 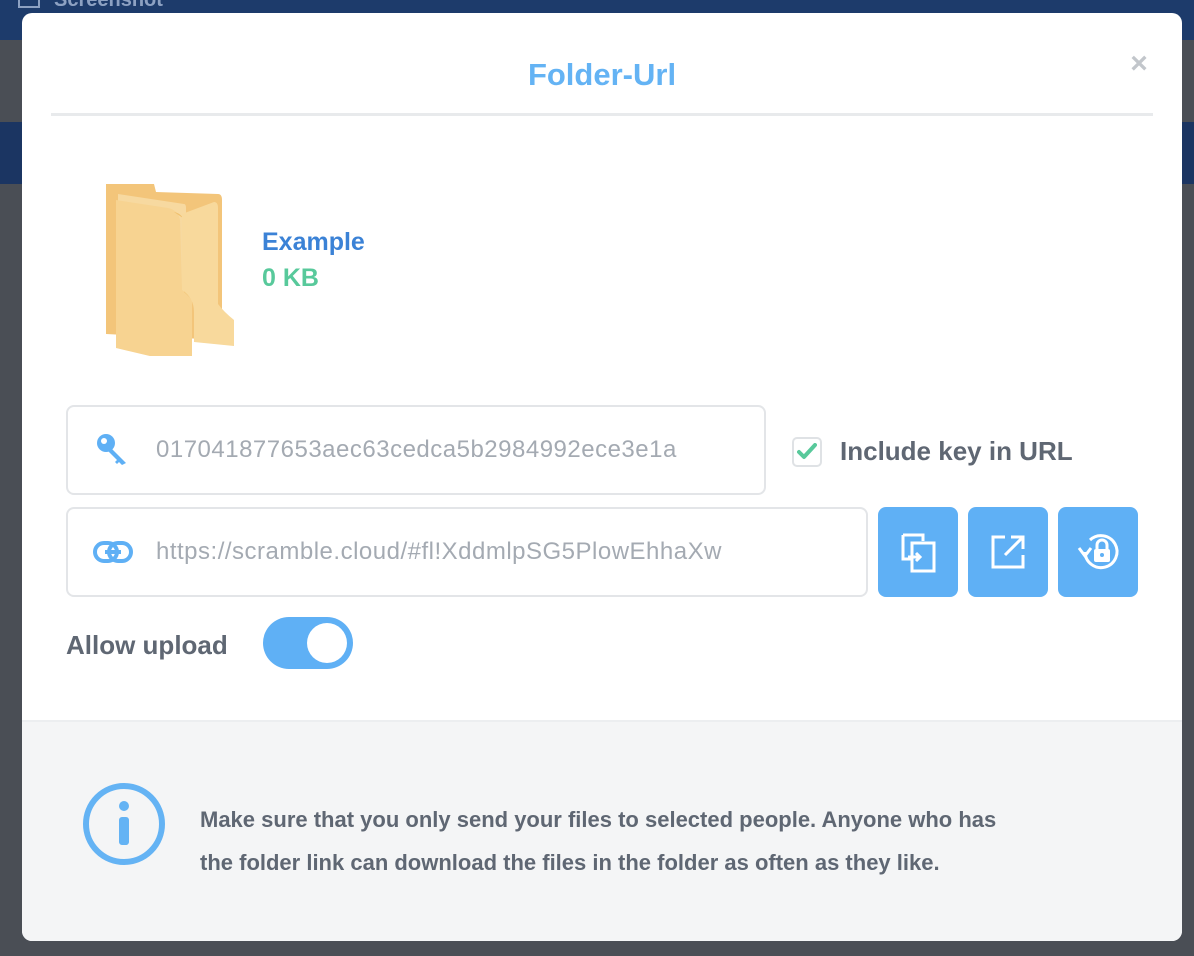 I want to click on check-icon, so click(x=807, y=450).